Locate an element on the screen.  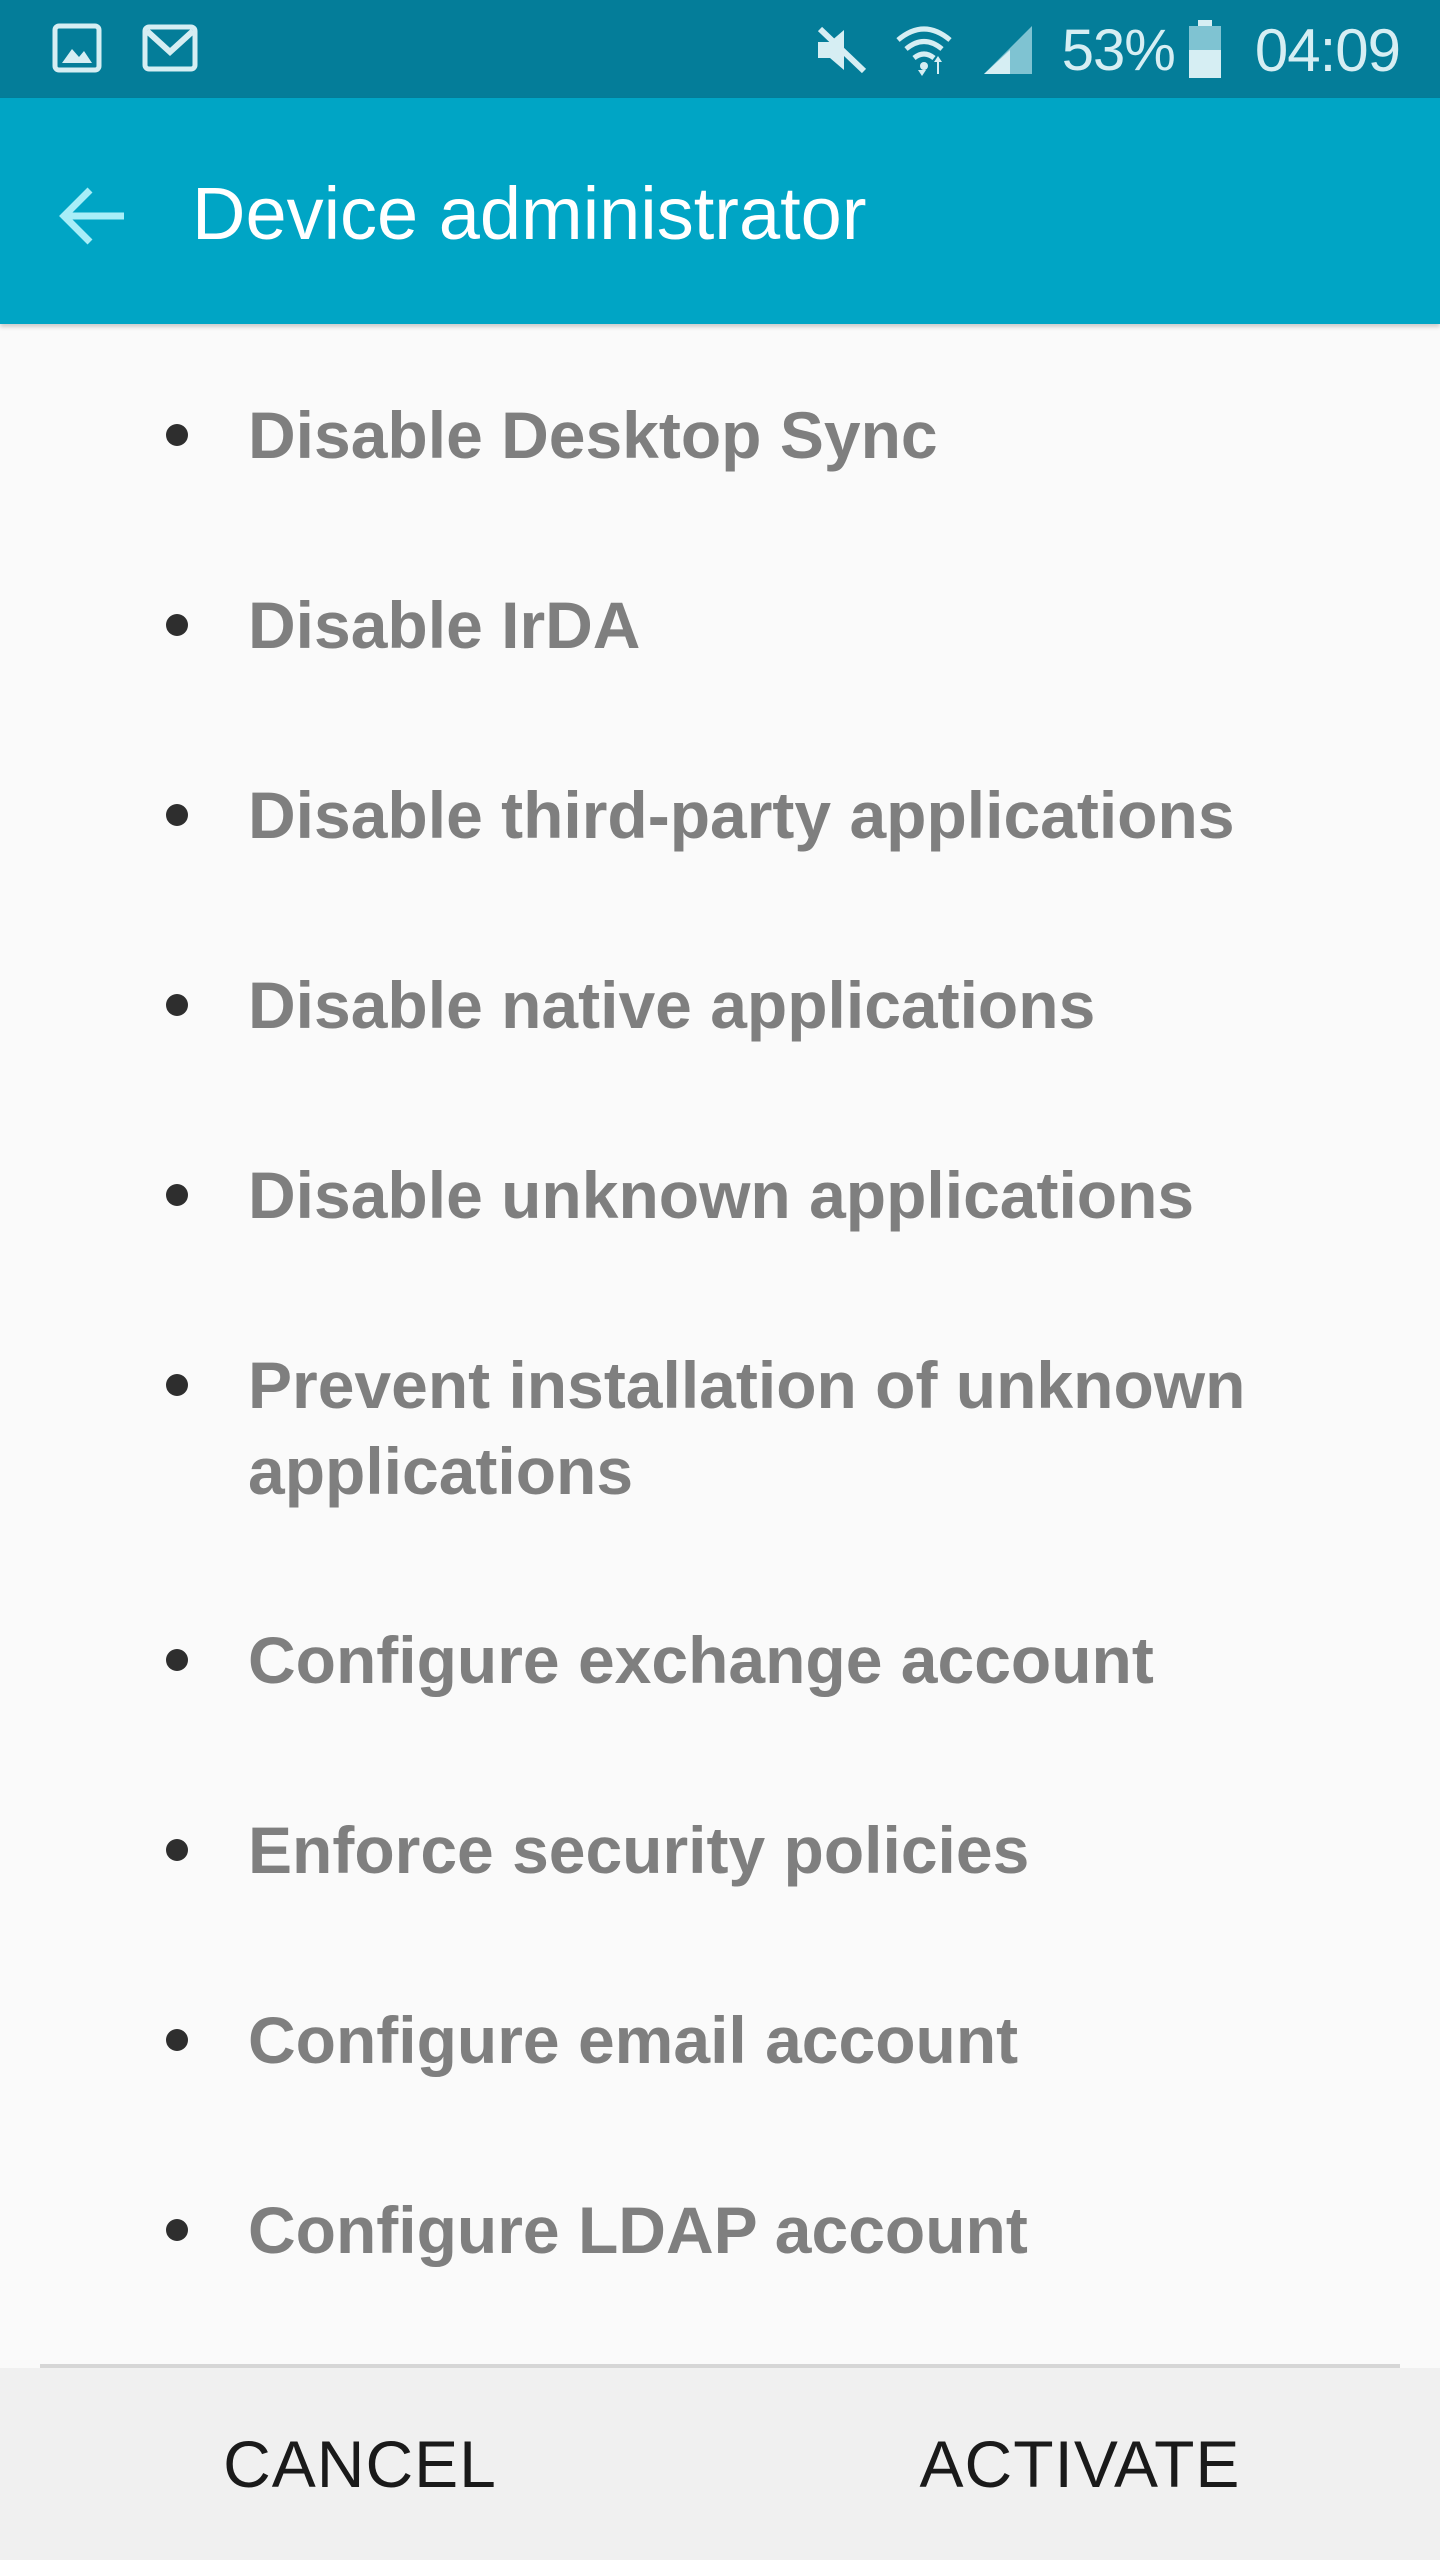
policy-label: Disable unknown applications is located at coordinates (721, 1195).